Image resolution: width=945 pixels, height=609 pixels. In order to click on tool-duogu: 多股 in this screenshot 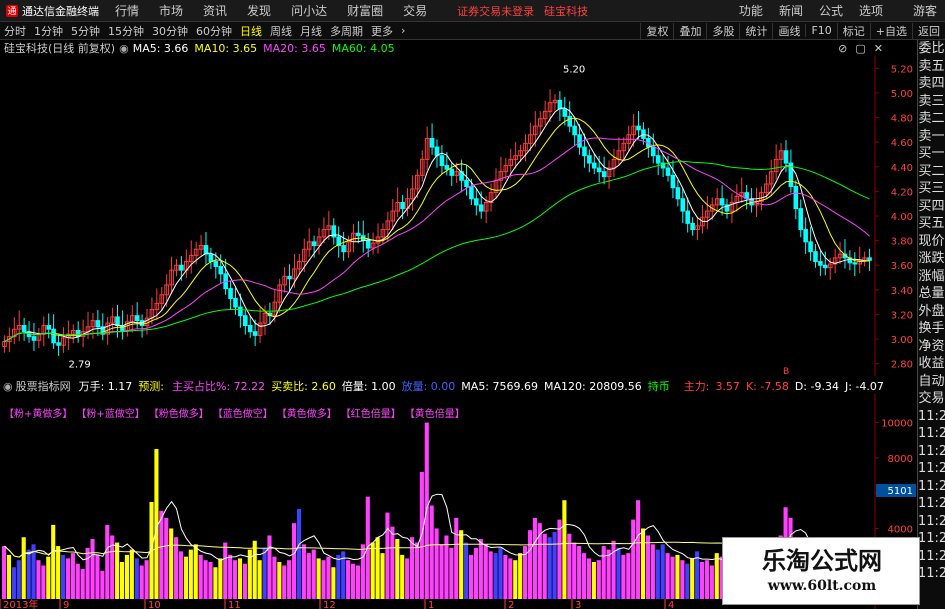, I will do `click(722, 30)`.